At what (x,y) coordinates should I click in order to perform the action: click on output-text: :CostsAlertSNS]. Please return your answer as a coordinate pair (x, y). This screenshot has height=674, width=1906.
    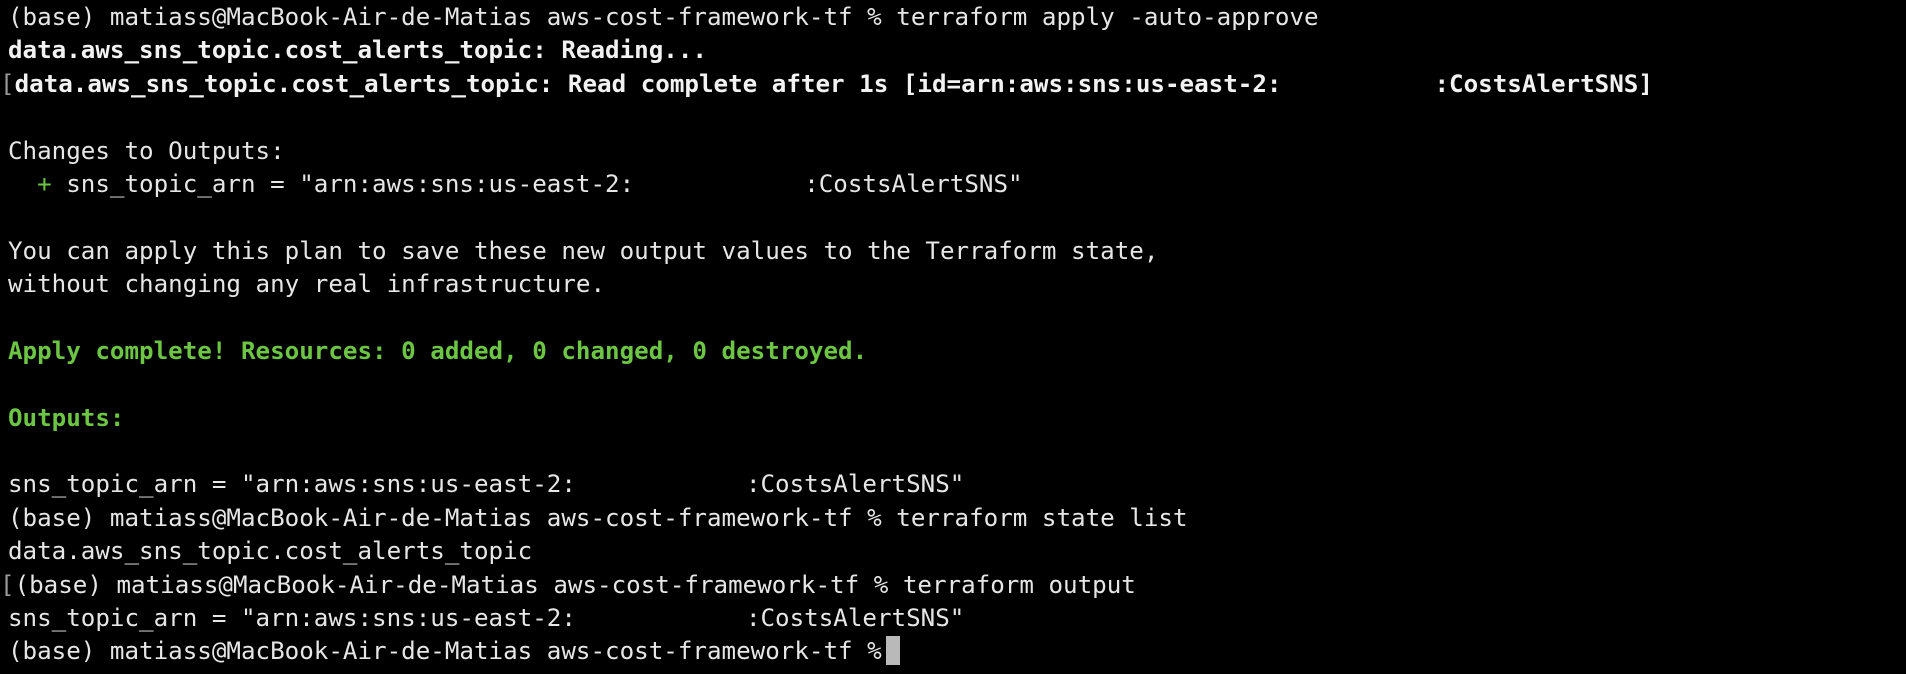
    Looking at the image, I should click on (1543, 83).